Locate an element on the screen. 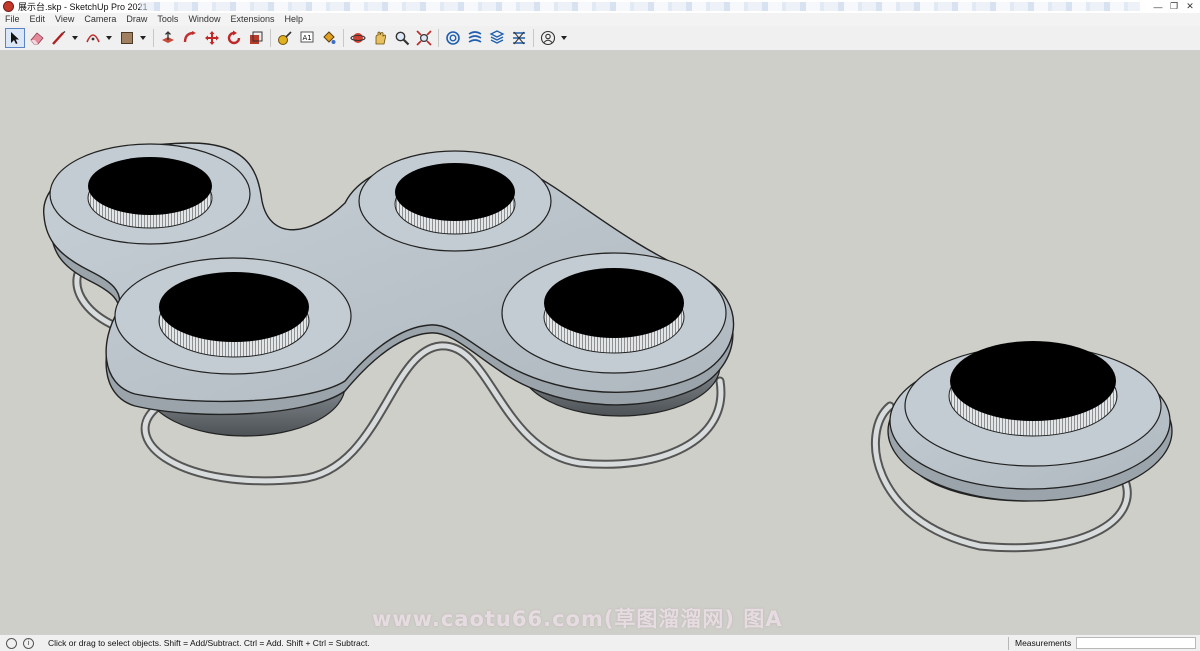  tape-measure-tool-button is located at coordinates (285, 38).